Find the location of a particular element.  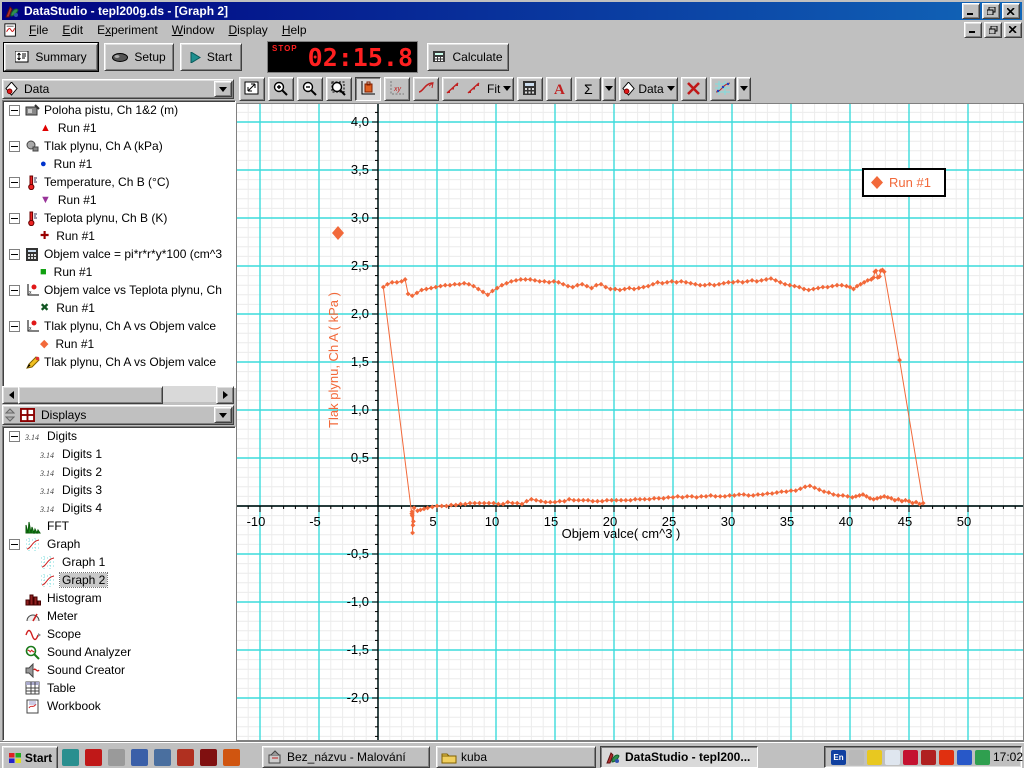

language-indicator: En is located at coordinates (838, 757).